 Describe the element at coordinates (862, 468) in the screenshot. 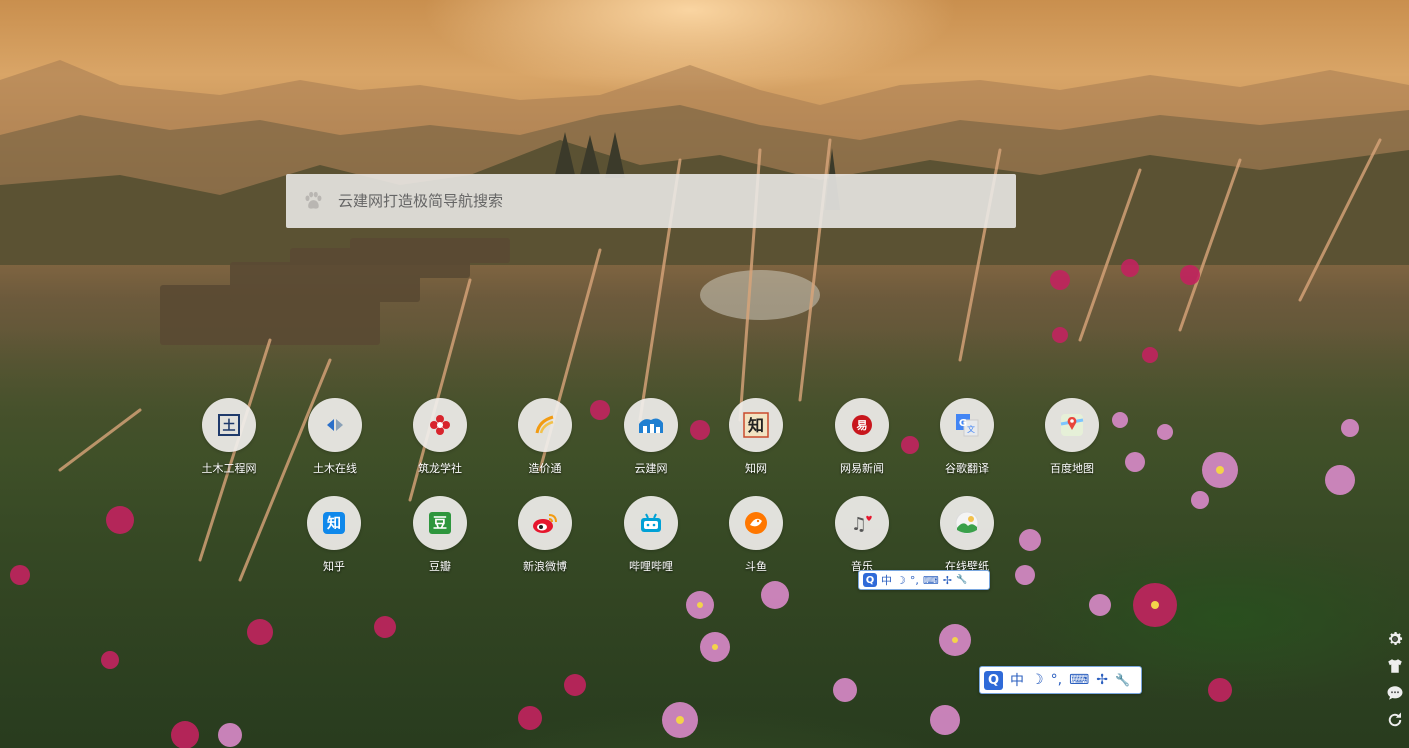

I see `shortcut-label: 网易新闻` at that location.